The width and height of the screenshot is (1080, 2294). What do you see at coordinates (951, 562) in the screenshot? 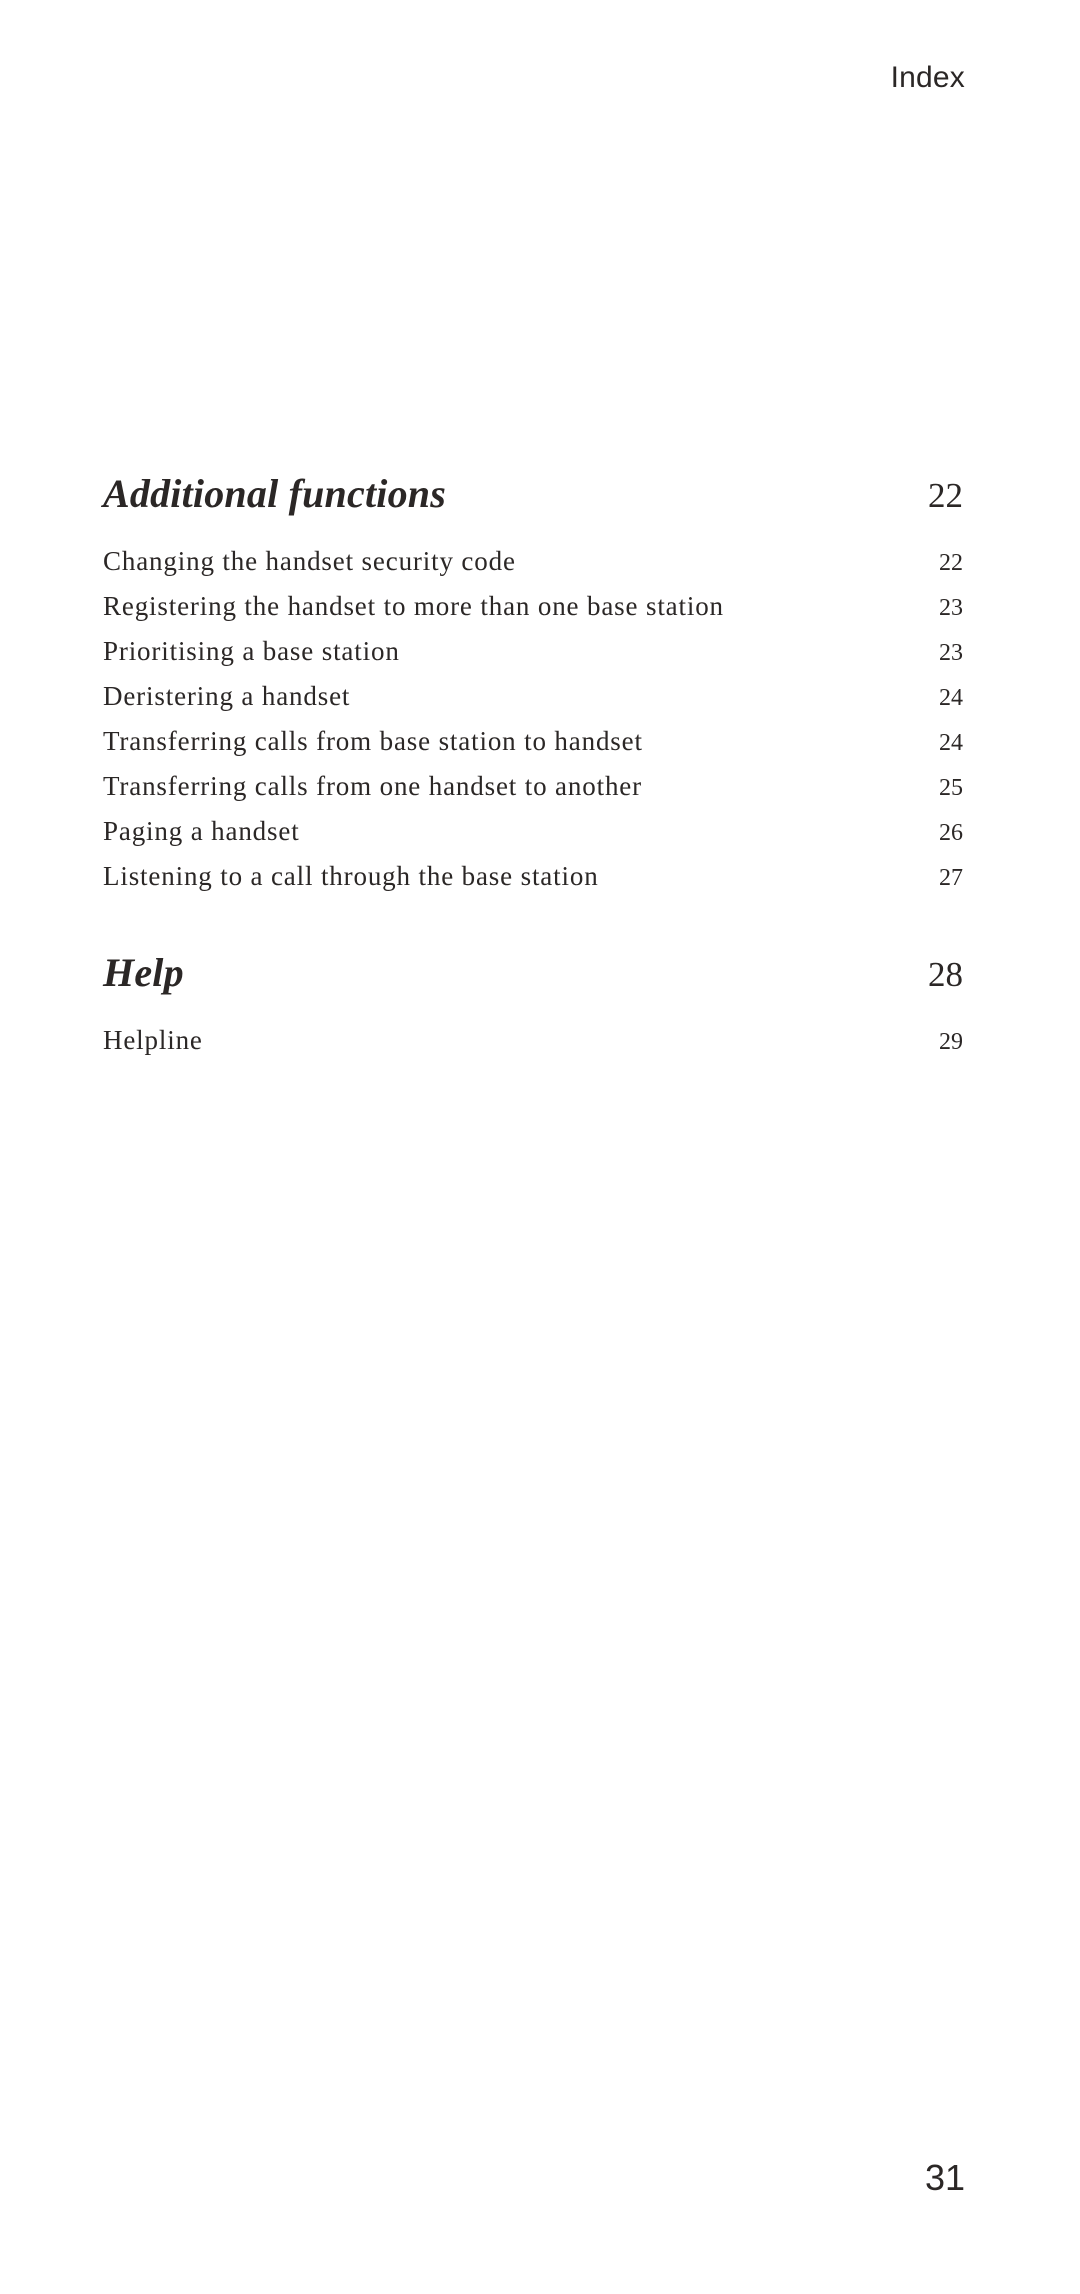
I see `toc-entry-page-number: 22` at bounding box center [951, 562].